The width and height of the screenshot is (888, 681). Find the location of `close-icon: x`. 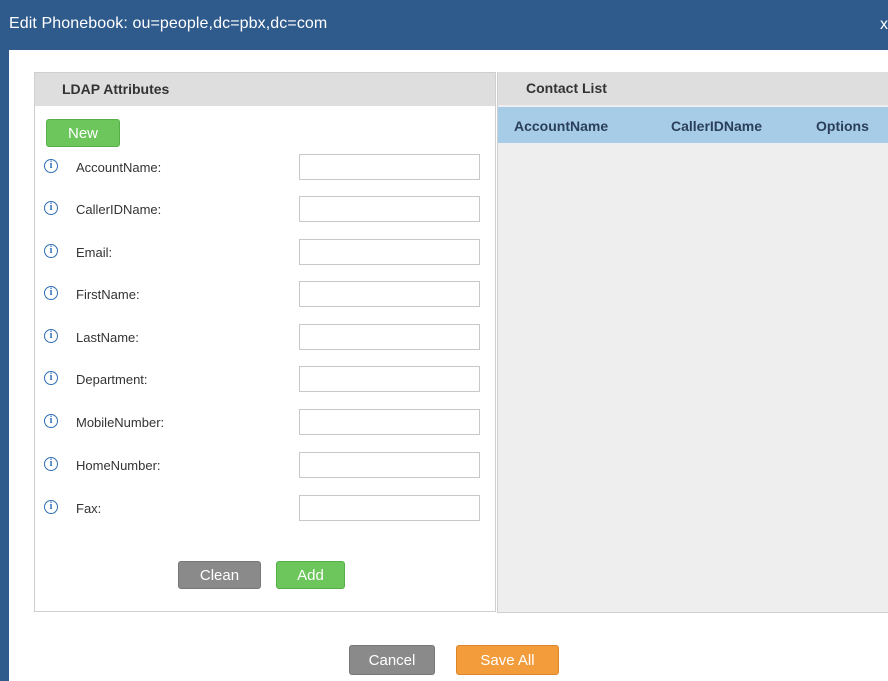

close-icon: x is located at coordinates (884, 25).